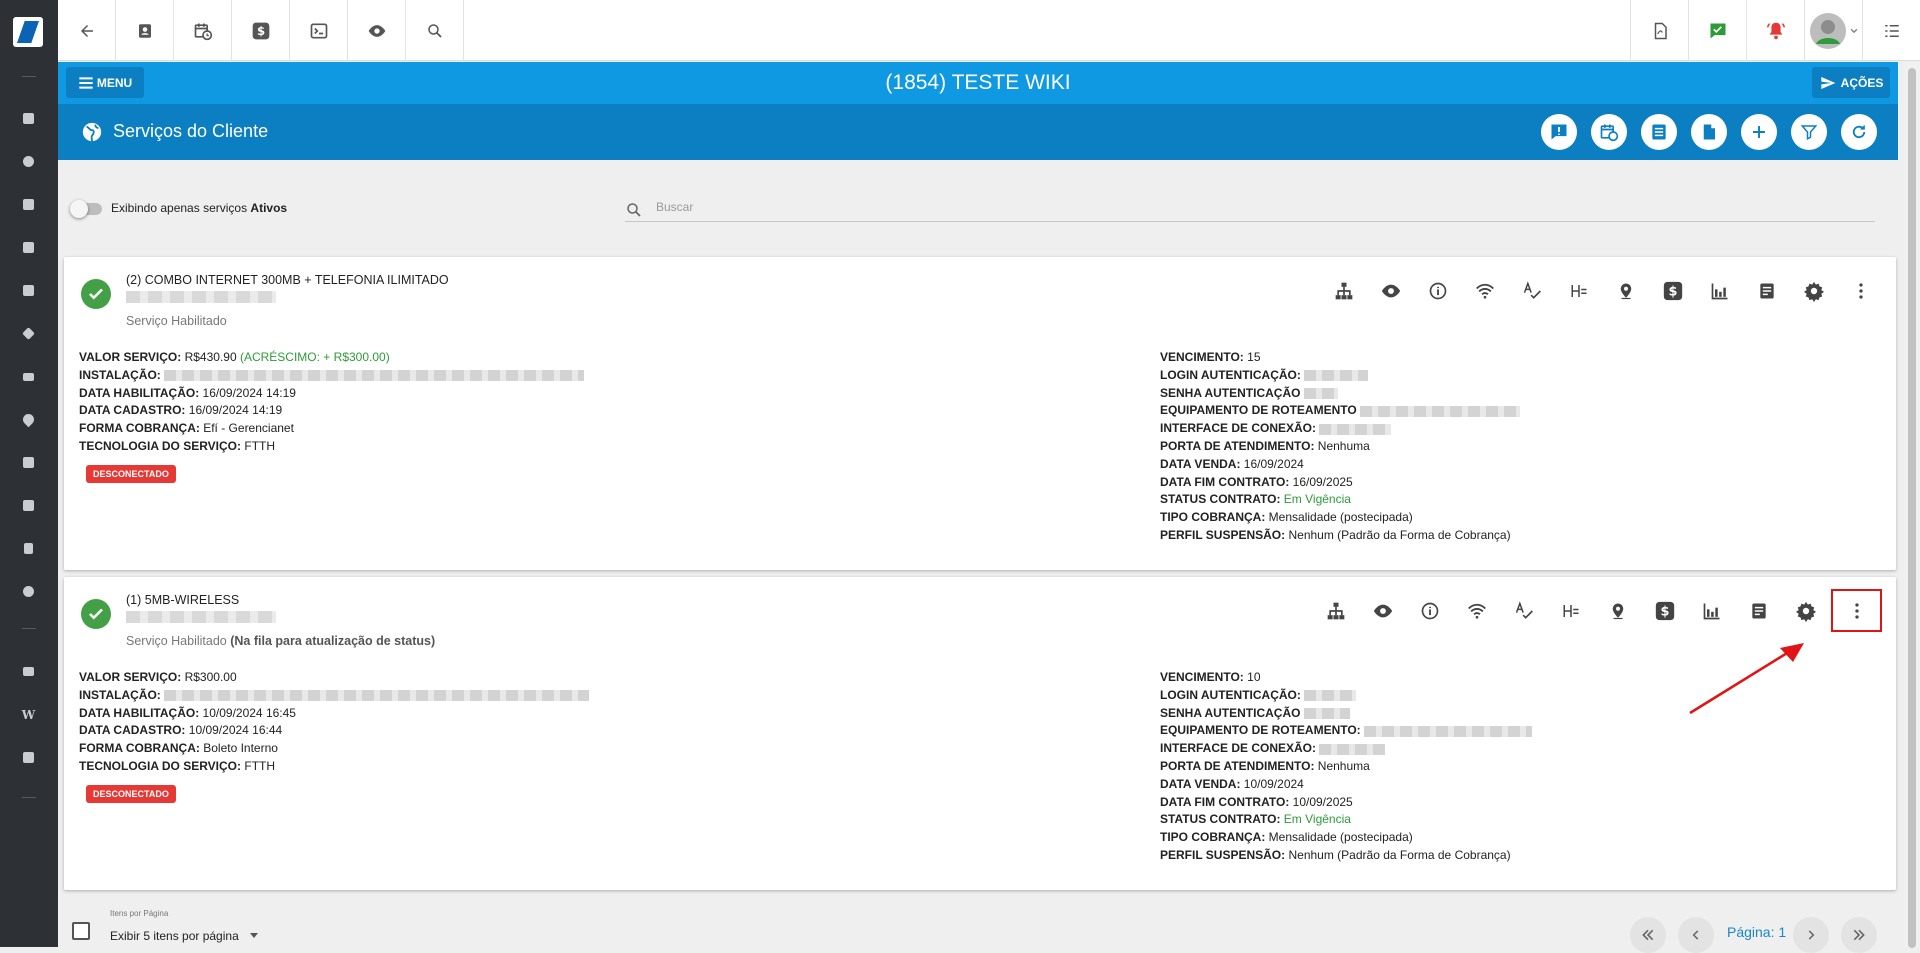 Image resolution: width=1920 pixels, height=953 pixels. I want to click on client-card-button, so click(145, 30).